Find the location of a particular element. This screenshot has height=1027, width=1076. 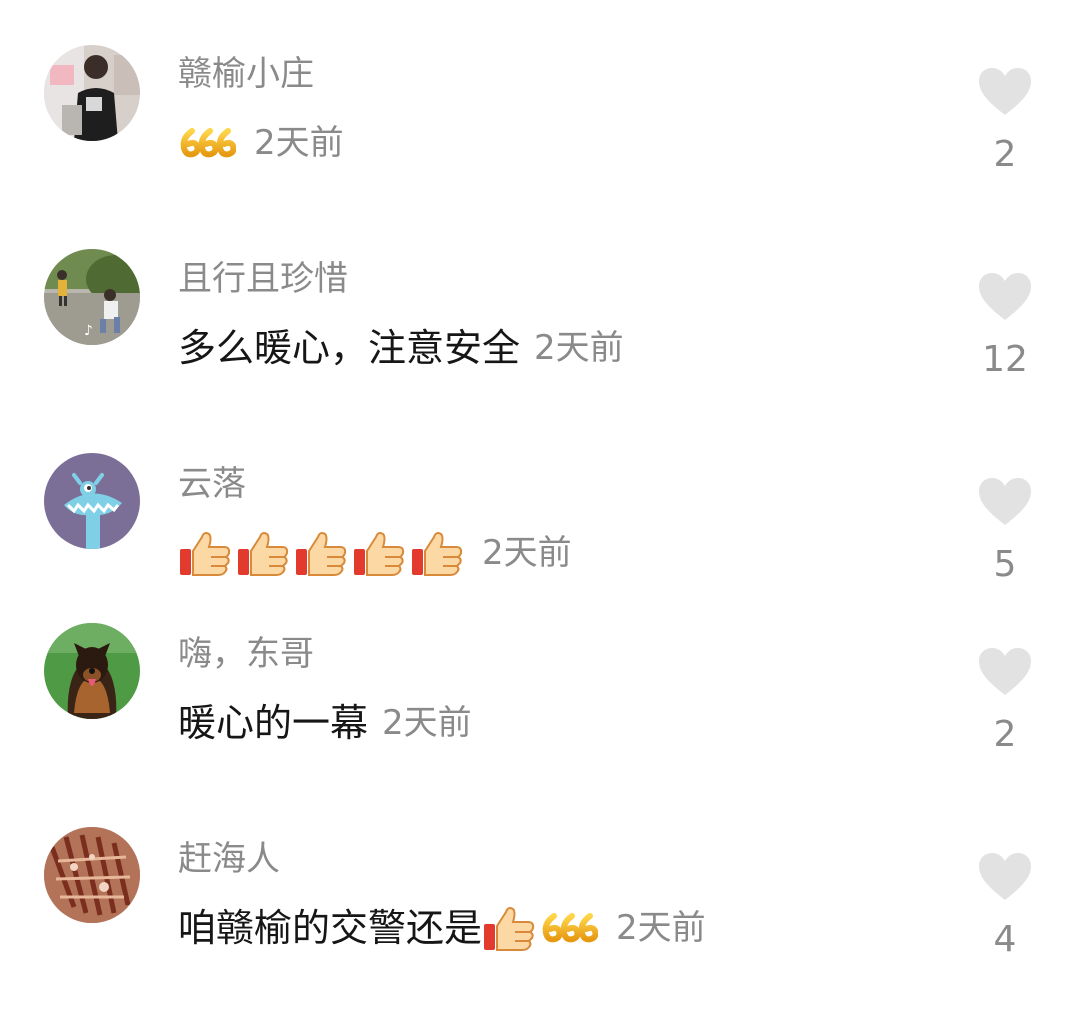

avatar-cartoon-monster-icon is located at coordinates (92, 501).